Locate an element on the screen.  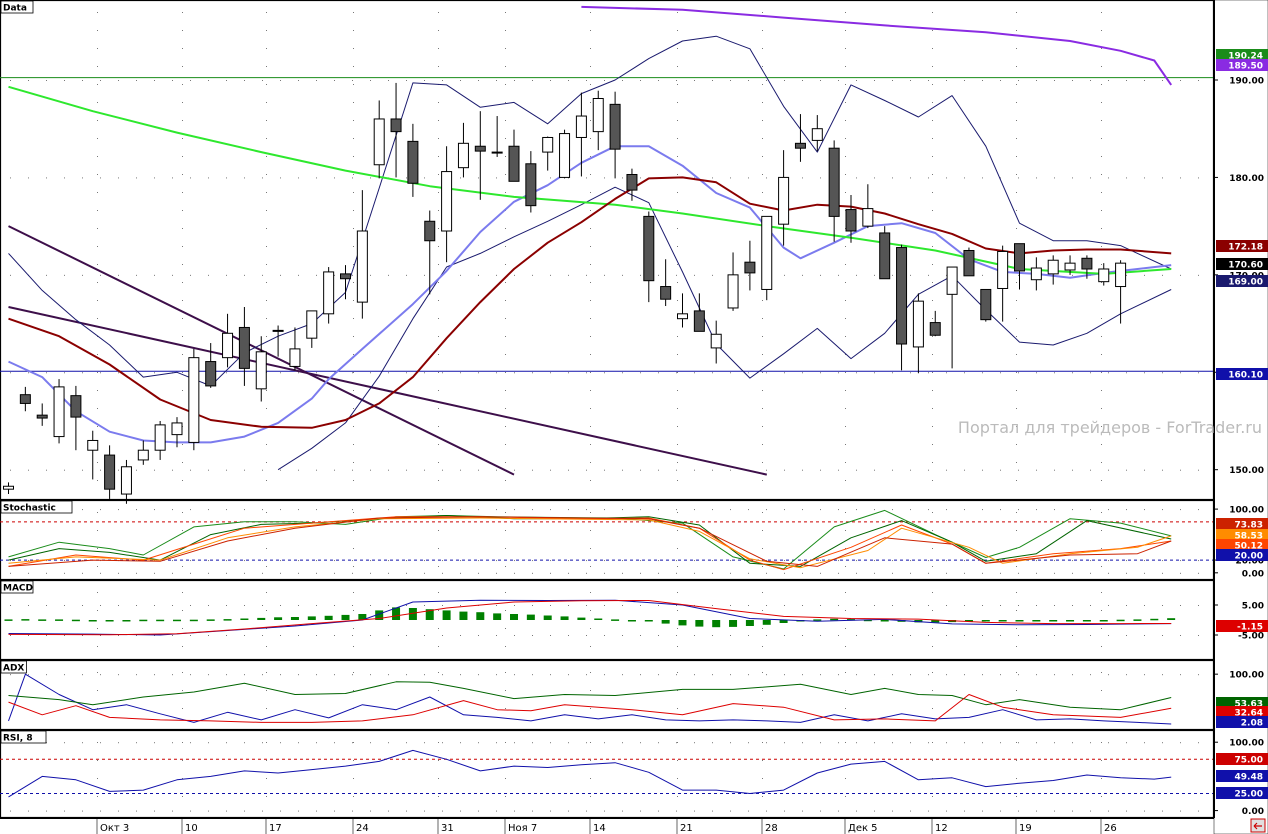
scroll-corner-icon is located at coordinates (1258, 825).